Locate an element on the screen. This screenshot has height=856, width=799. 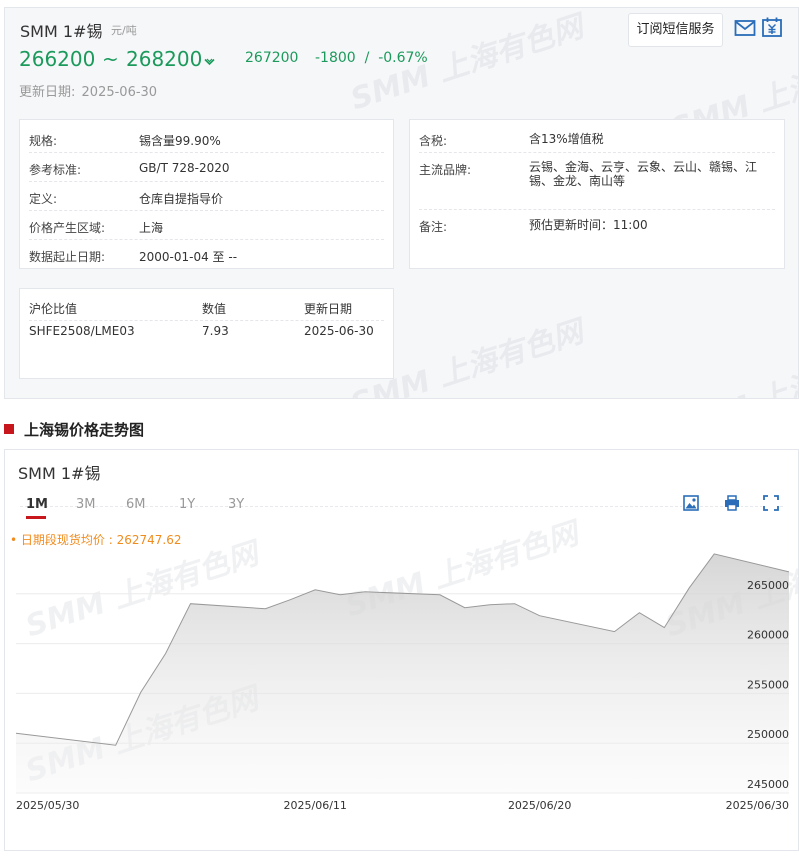
spec-key: 规格: is located at coordinates (43, 141).